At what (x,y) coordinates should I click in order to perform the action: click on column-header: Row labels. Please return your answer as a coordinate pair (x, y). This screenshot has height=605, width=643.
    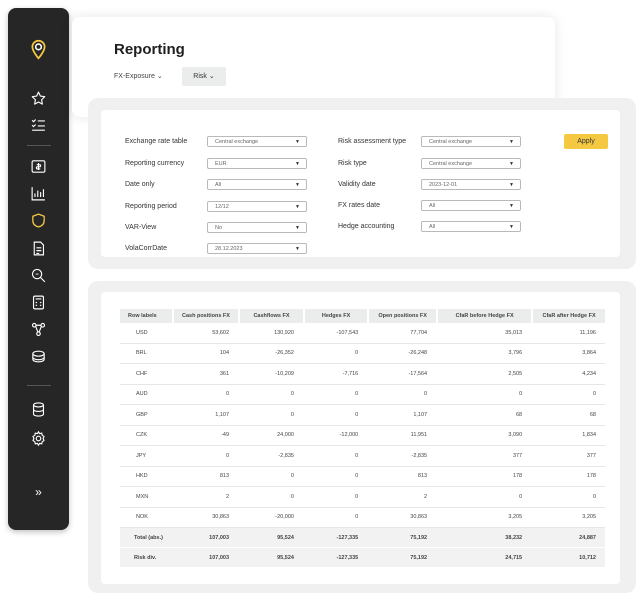
    Looking at the image, I should click on (146, 316).